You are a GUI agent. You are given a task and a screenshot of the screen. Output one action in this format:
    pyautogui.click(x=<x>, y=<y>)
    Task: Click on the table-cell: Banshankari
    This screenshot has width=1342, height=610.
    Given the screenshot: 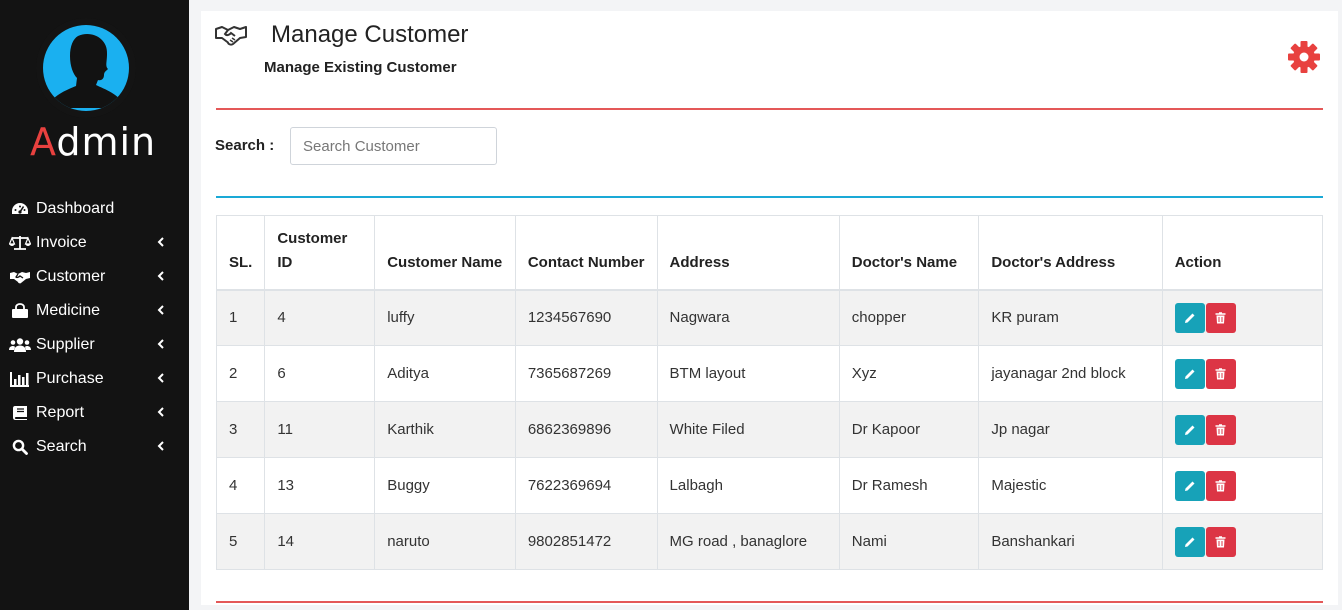 What is the action you would take?
    pyautogui.click(x=1070, y=541)
    